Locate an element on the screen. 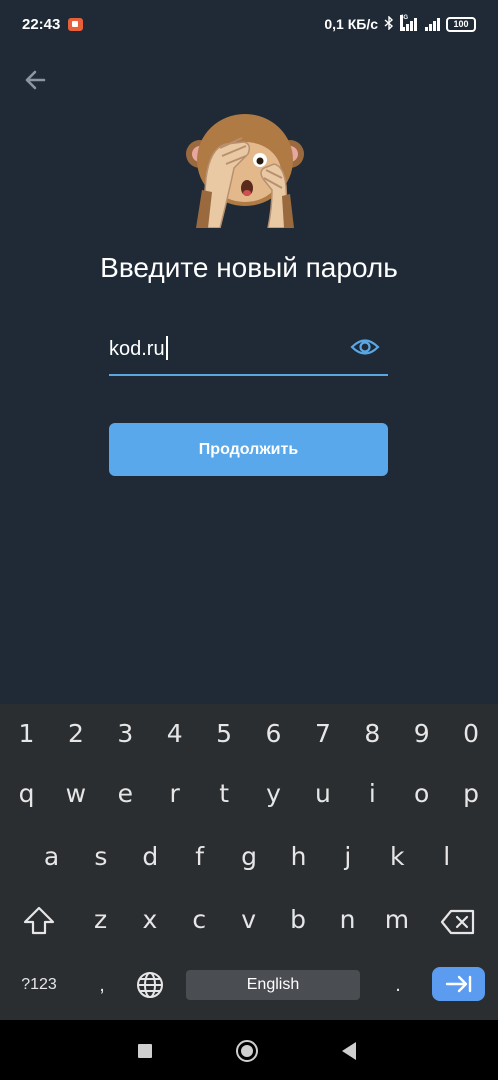  toggle-password-visibility-button is located at coordinates (365, 347).